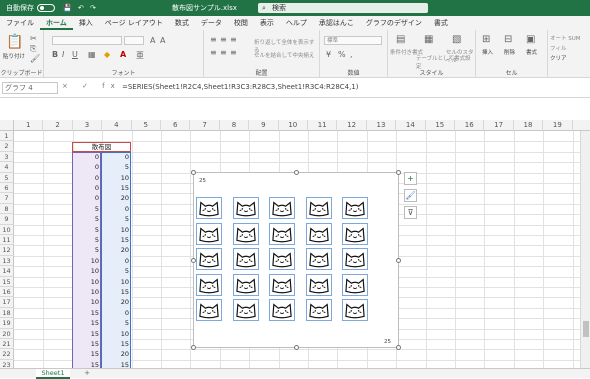 Image resolution: width=590 pixels, height=379 pixels. Describe the element at coordinates (558, 48) in the screenshot. I see `fill-button: フィル` at that location.